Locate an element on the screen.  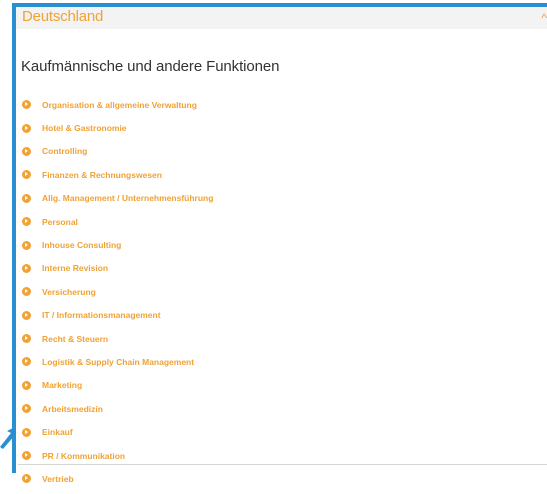
list-item: IT / Informationsmanagement is located at coordinates (117, 315).